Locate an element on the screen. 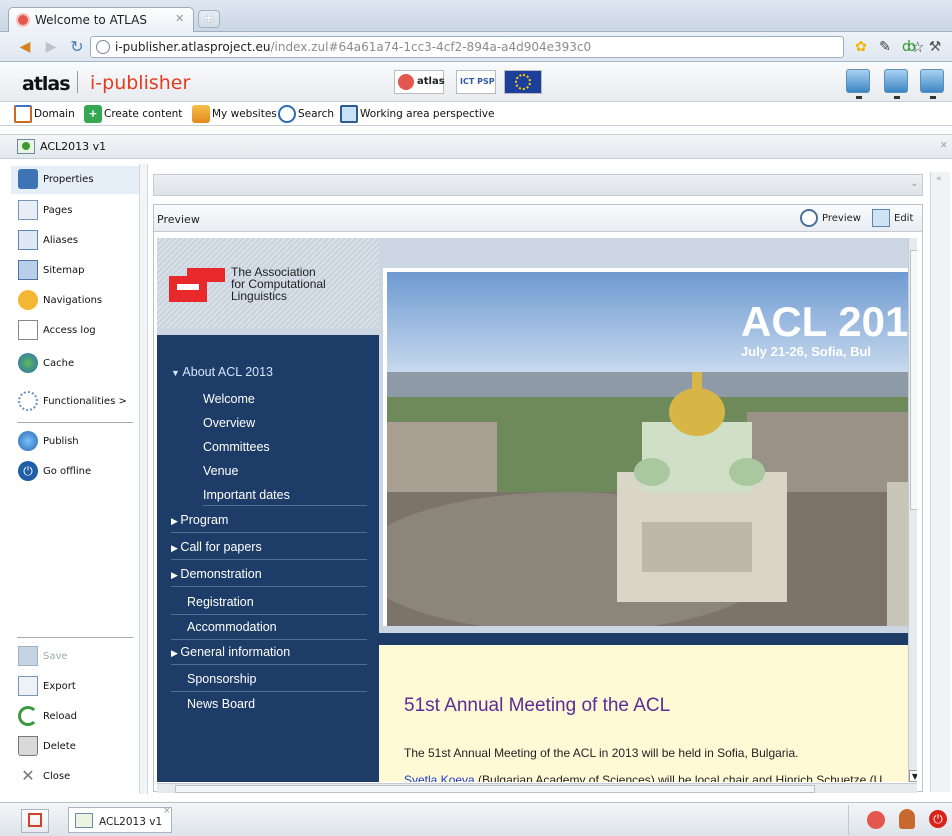 The image size is (952, 836). working-area-perspective-button: Working area perspective is located at coordinates (417, 114).